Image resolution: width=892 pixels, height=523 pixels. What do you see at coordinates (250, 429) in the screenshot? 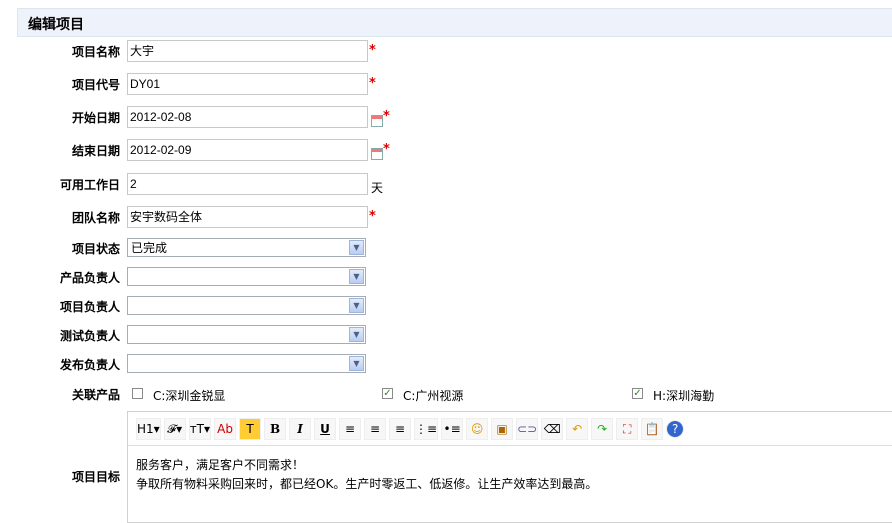
I see `highlight-button: T` at bounding box center [250, 429].